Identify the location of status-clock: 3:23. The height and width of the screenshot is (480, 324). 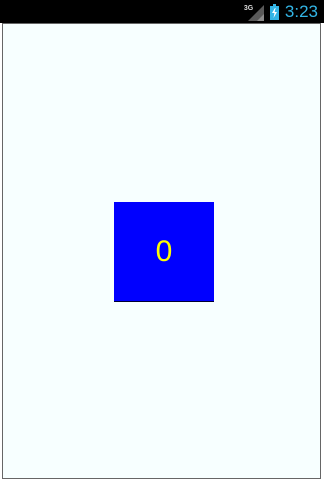
(301, 11).